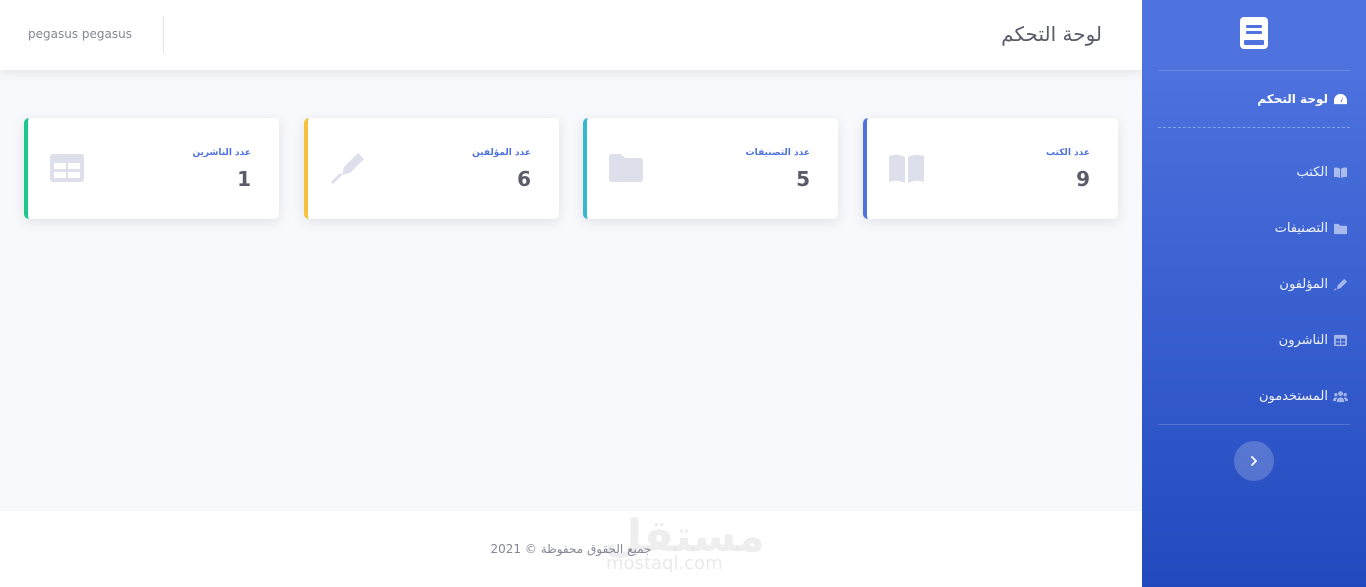  I want to click on card-categories-count: عدد التصنيفات 5, so click(710, 168).